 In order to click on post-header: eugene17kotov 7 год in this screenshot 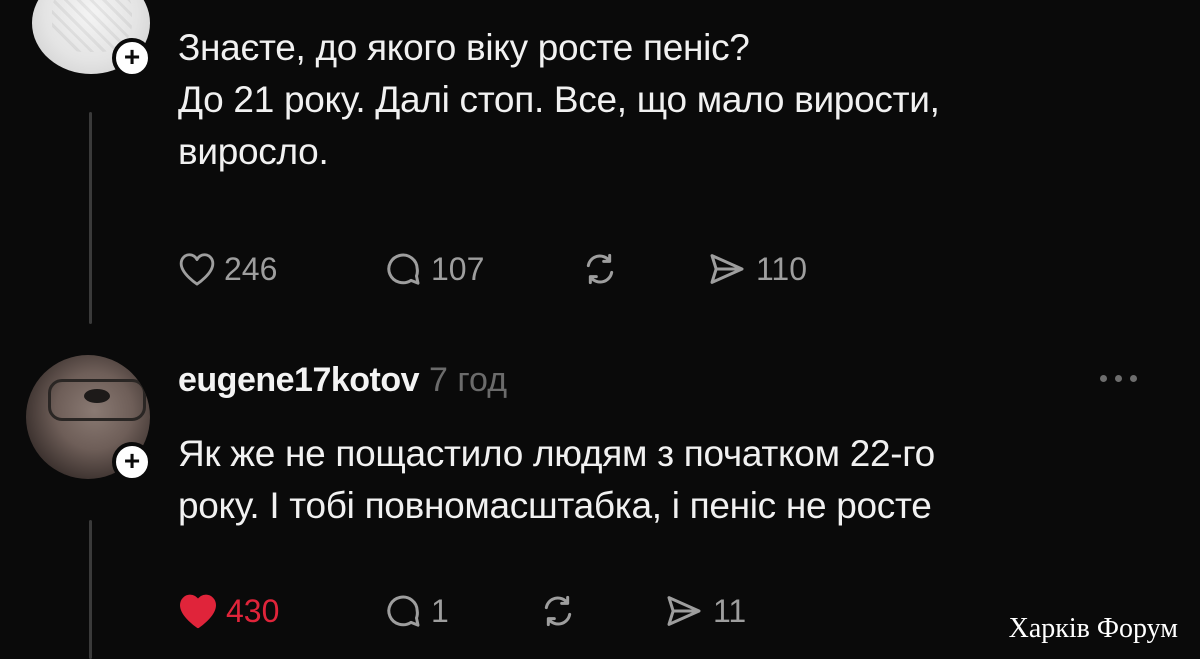, I will do `click(342, 380)`.